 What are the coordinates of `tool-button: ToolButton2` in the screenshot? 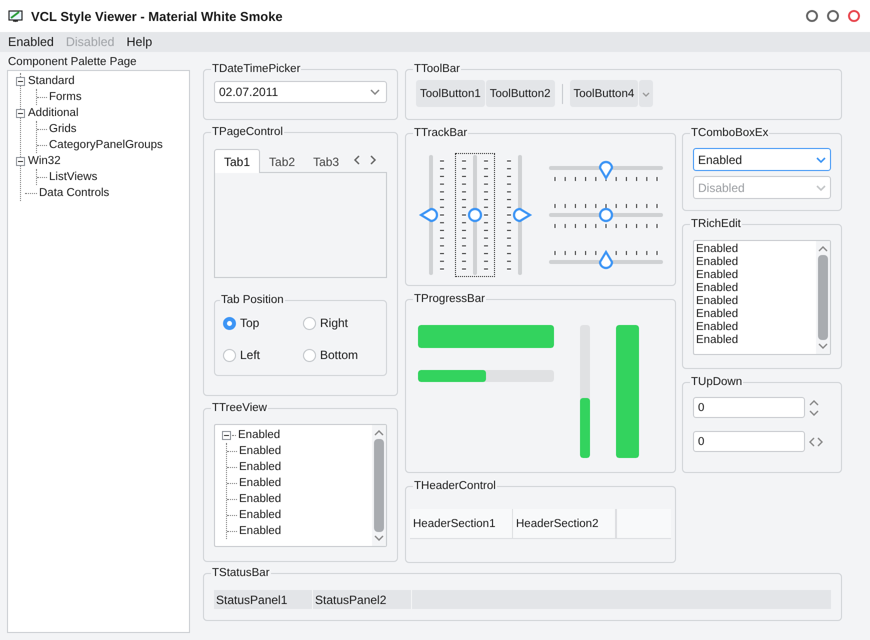 It's located at (520, 93).